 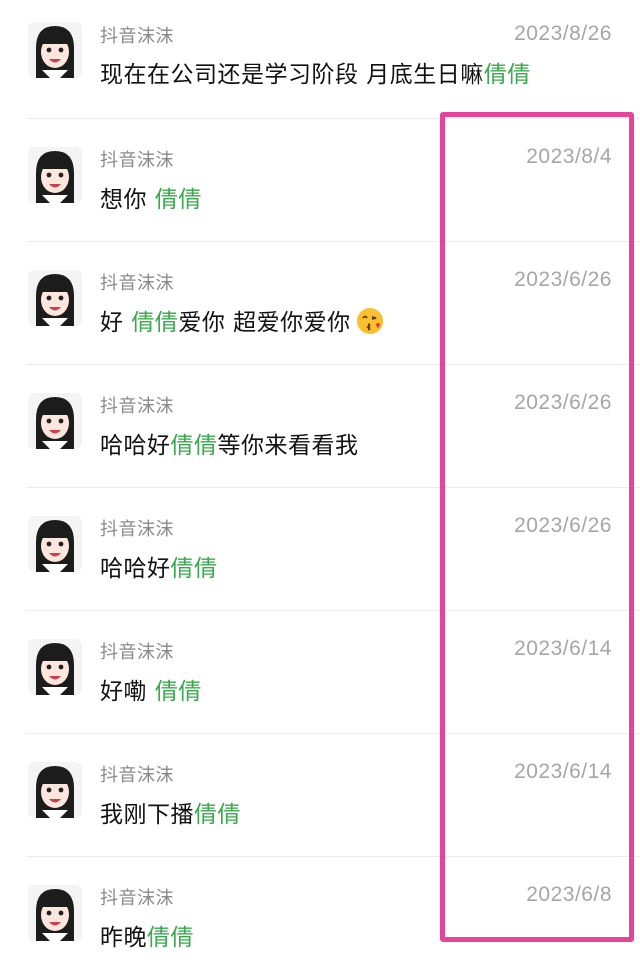 I want to click on message-row: 抖音沫沫 2023/8/4 想你 倩倩, so click(x=320, y=179).